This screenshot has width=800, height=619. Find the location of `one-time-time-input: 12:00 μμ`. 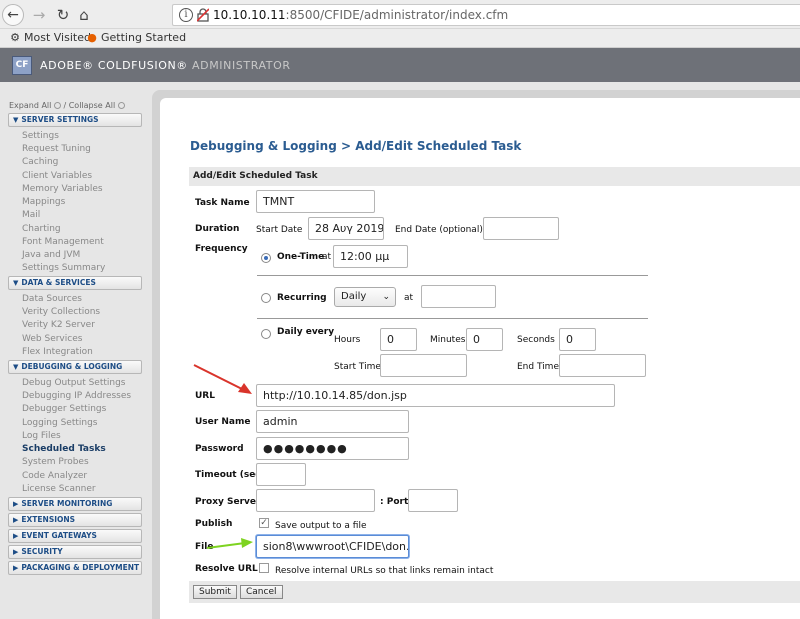

one-time-time-input: 12:00 μμ is located at coordinates (370, 256).